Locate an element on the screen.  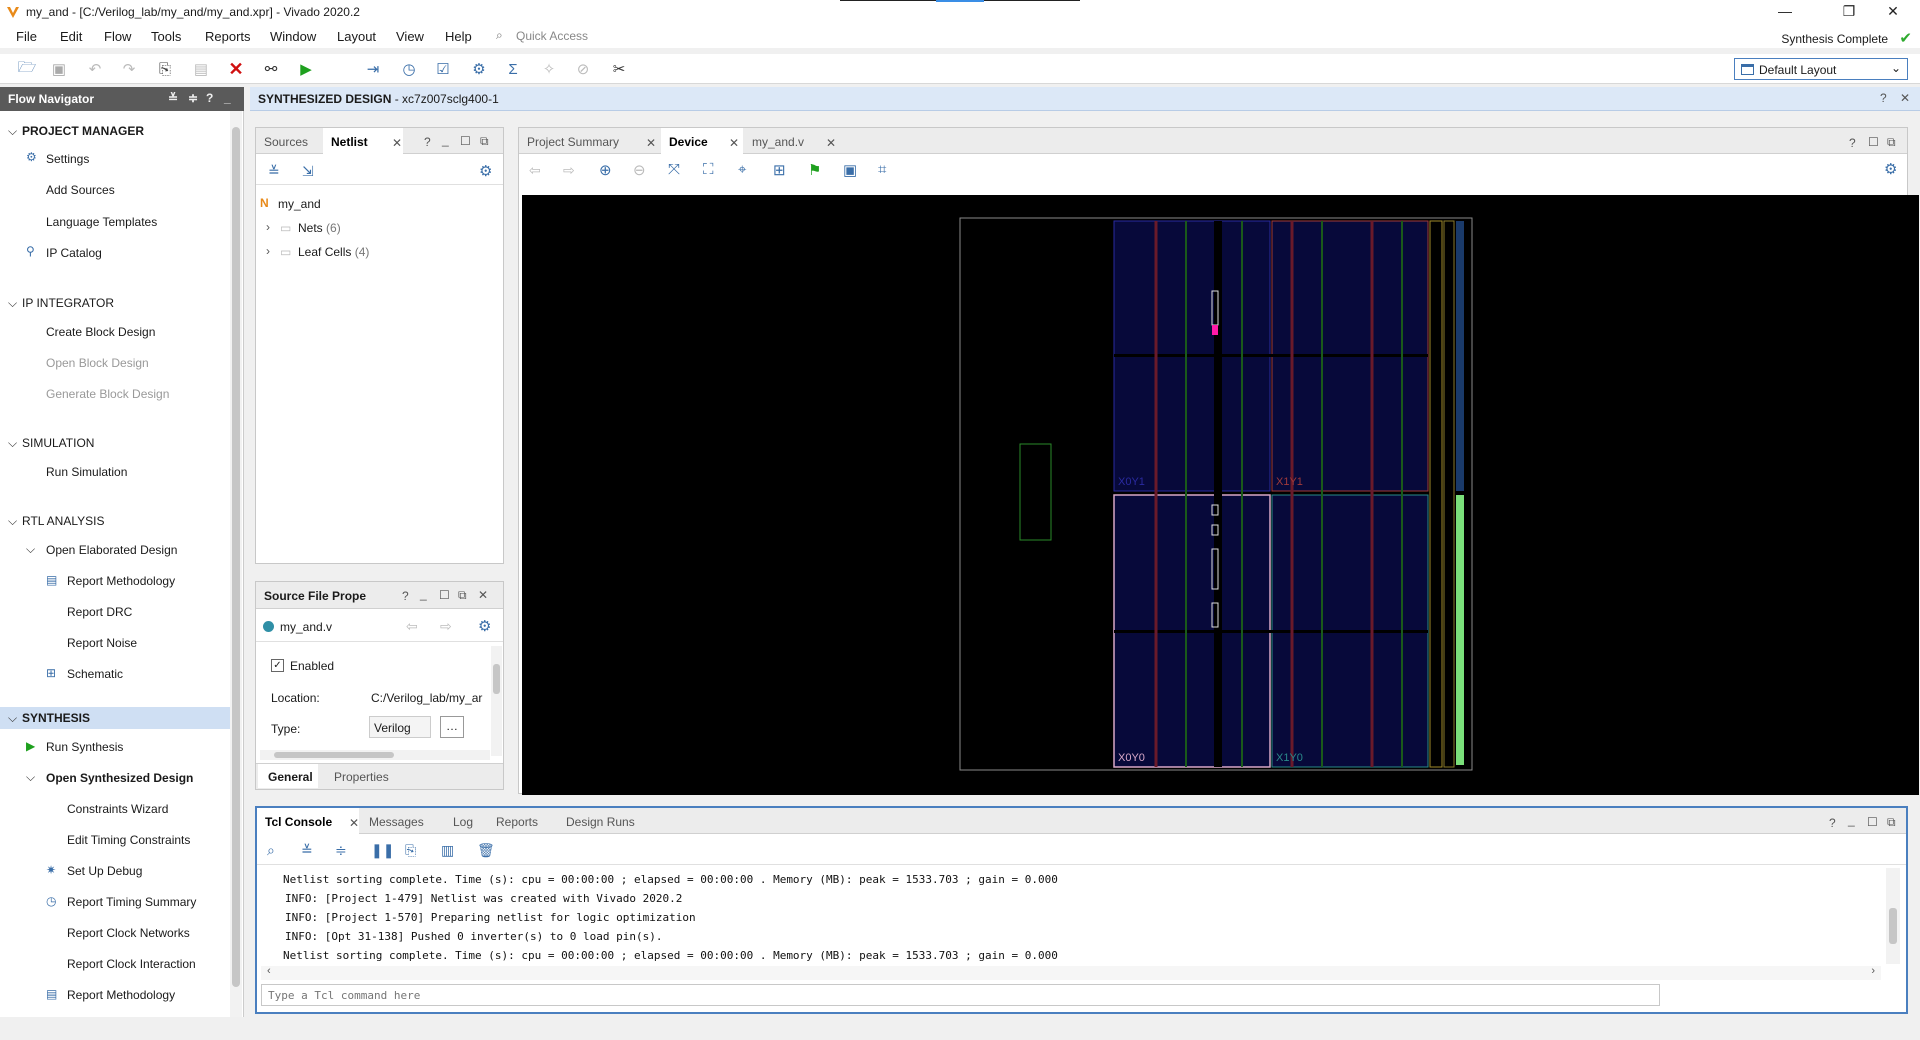
hierarchy-icon: ⇲ is located at coordinates (308, 171).